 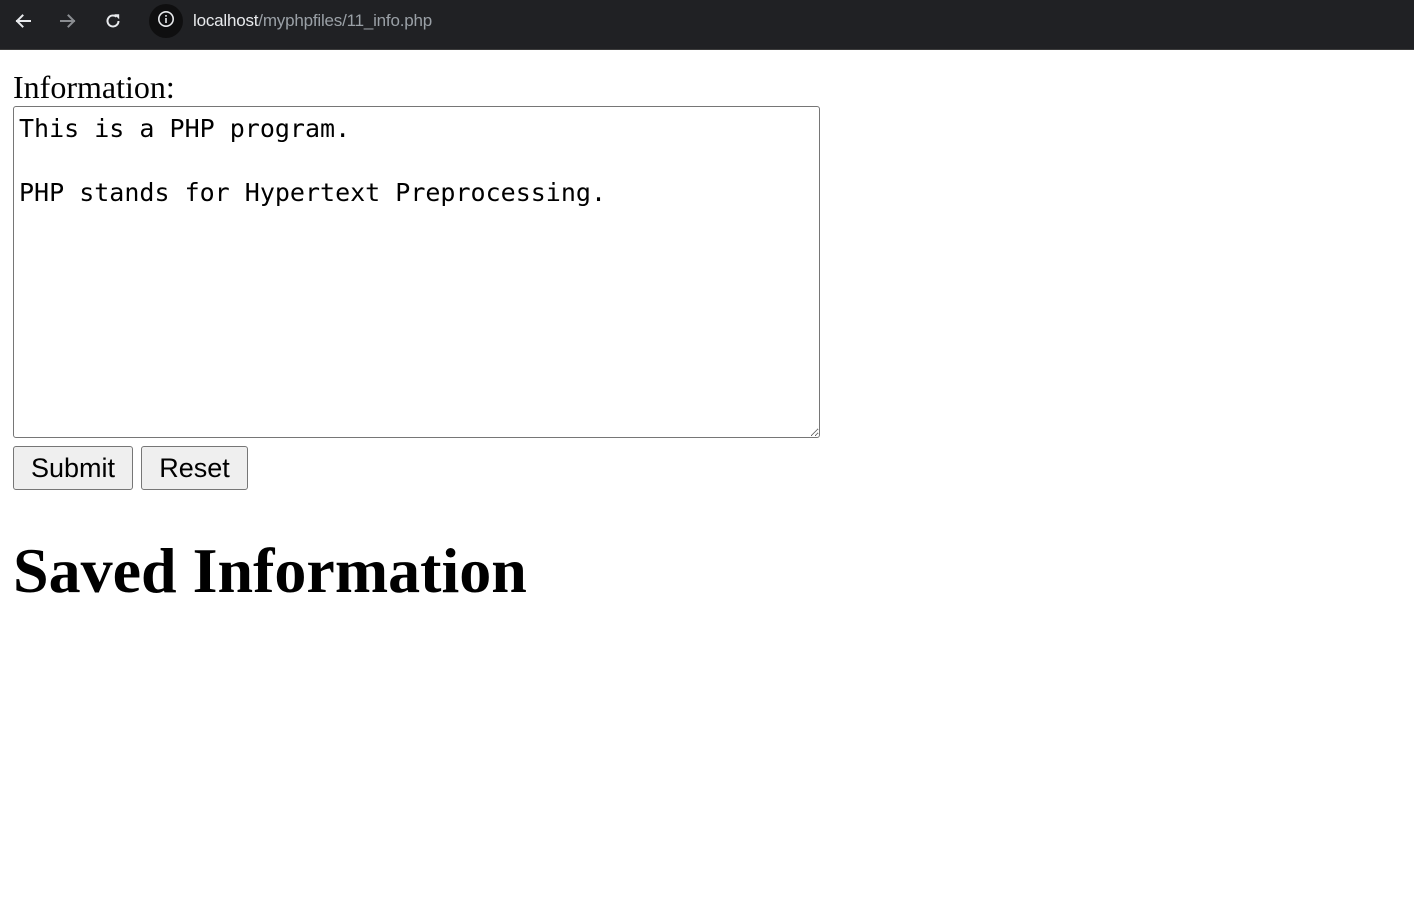 What do you see at coordinates (194, 468) in the screenshot?
I see `reset-button: Reset` at bounding box center [194, 468].